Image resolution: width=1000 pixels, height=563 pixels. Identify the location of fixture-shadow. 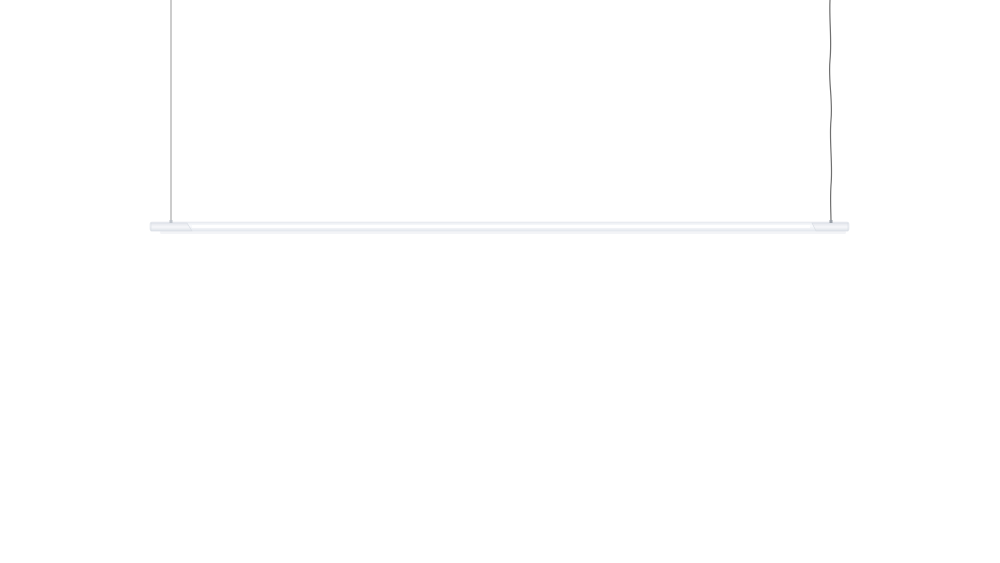
(503, 232).